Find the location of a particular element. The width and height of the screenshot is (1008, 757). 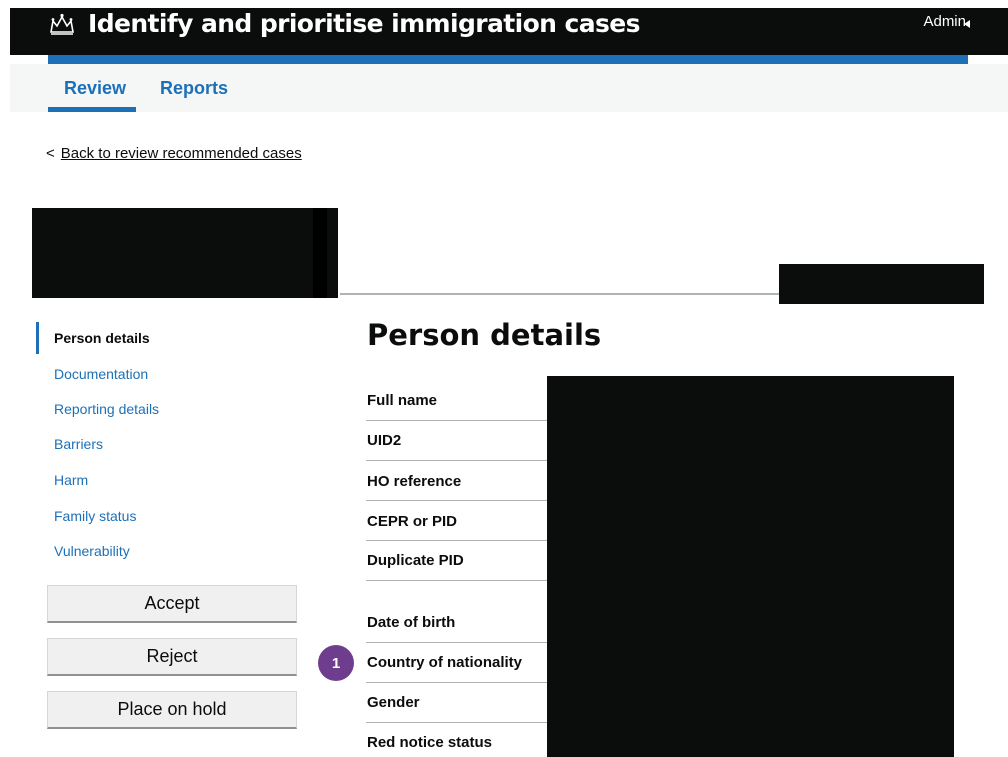

section-title: Person details is located at coordinates (484, 335).